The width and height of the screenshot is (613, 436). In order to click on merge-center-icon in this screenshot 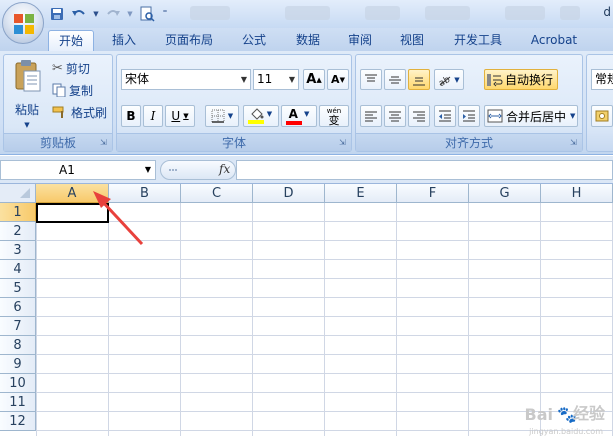, I will do `click(495, 116)`.